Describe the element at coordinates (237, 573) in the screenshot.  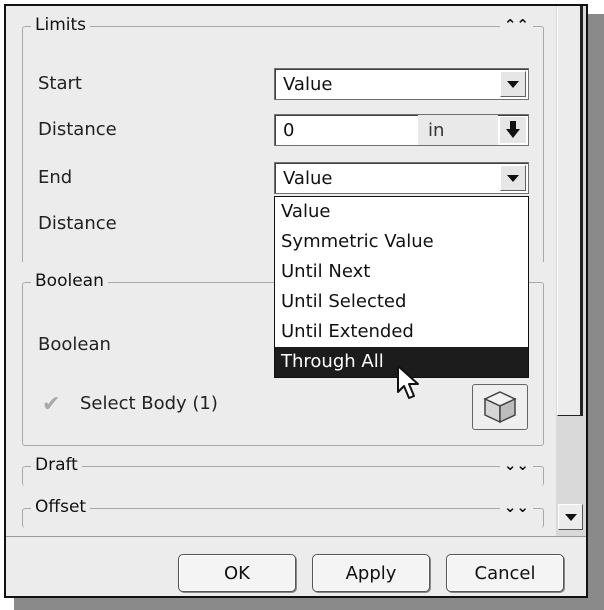
I see `ok-button: OK` at that location.